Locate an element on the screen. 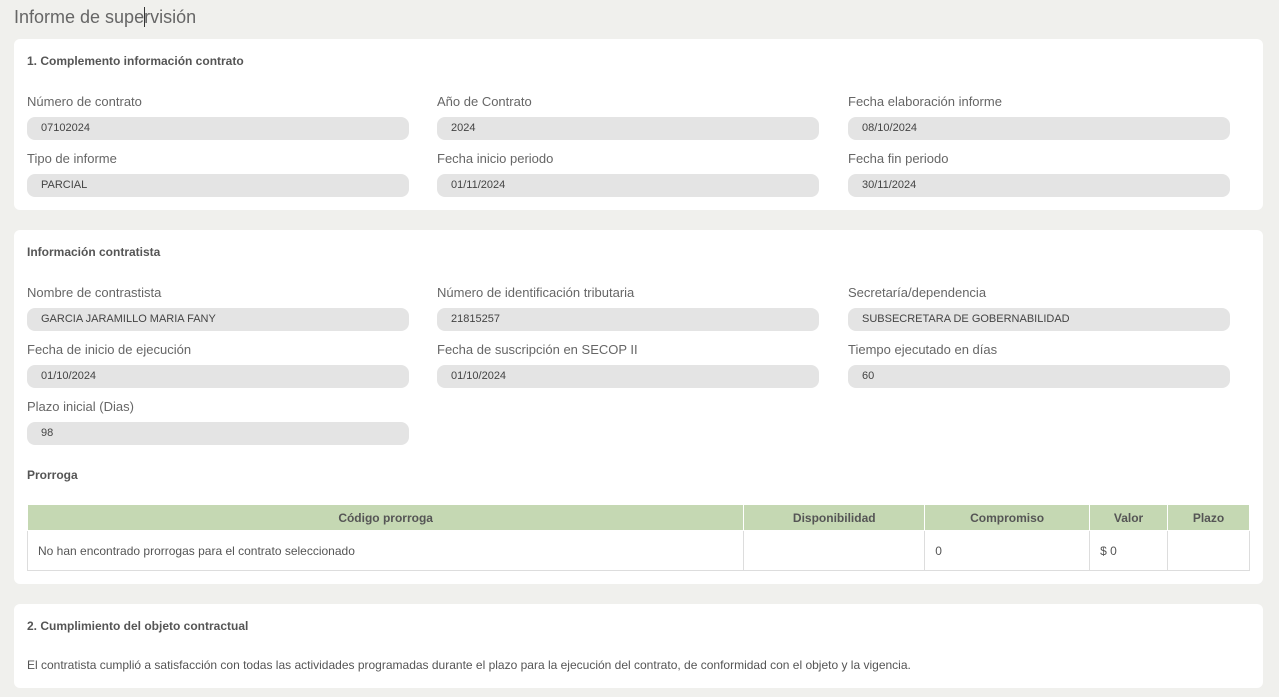 This screenshot has width=1279, height=697. period-end-label: Fecha fin periodo is located at coordinates (898, 158).